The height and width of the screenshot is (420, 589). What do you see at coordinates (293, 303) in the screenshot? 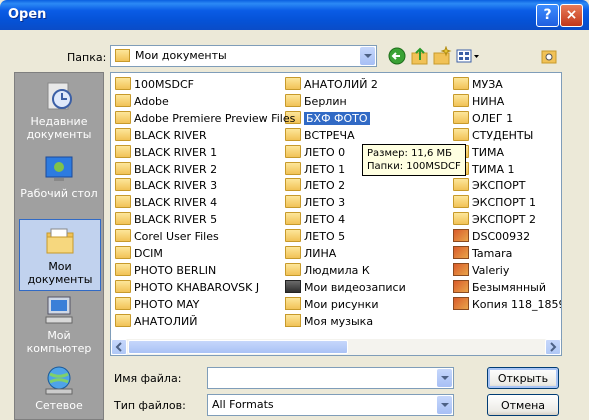
I see `pictures-folder-icon` at bounding box center [293, 303].